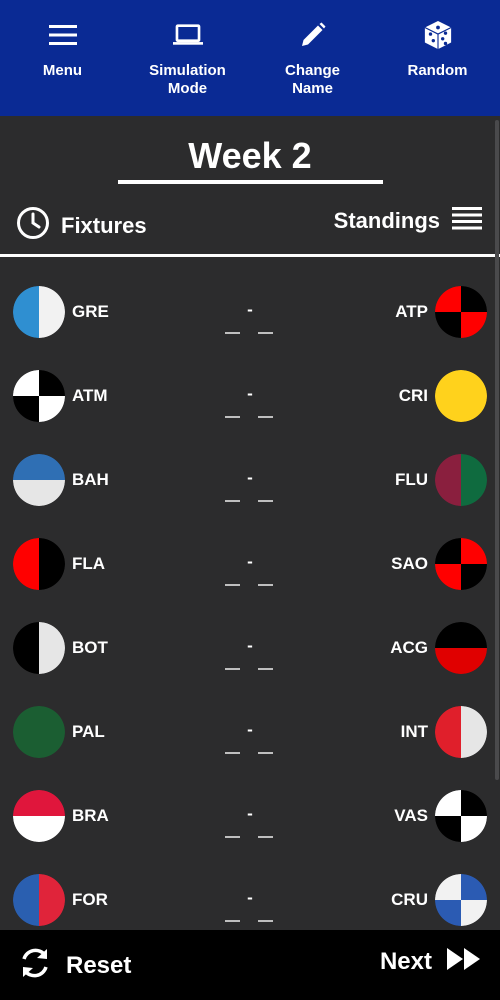  I want to click on menu-label: Menu, so click(62, 70).